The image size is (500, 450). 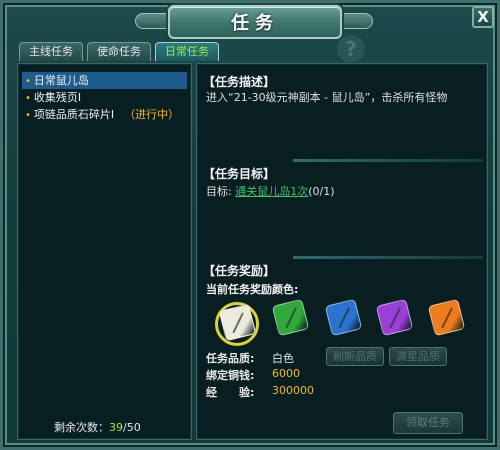 What do you see at coordinates (230, 392) in the screenshot?
I see `exp-label: 经 验:` at bounding box center [230, 392].